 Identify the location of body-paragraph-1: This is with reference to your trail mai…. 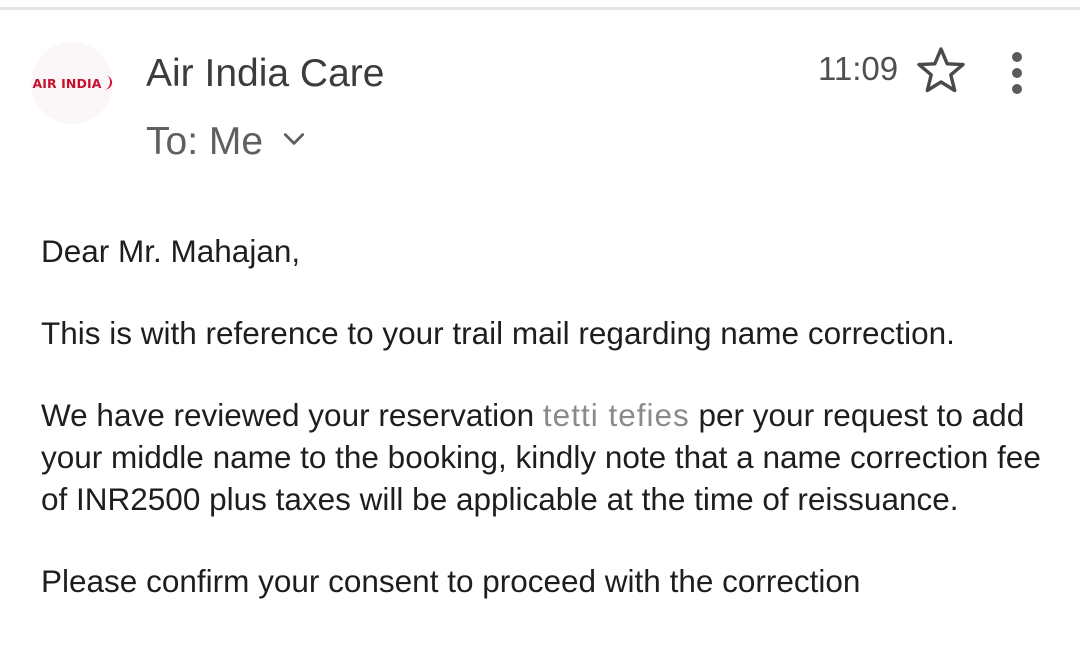
(498, 333).